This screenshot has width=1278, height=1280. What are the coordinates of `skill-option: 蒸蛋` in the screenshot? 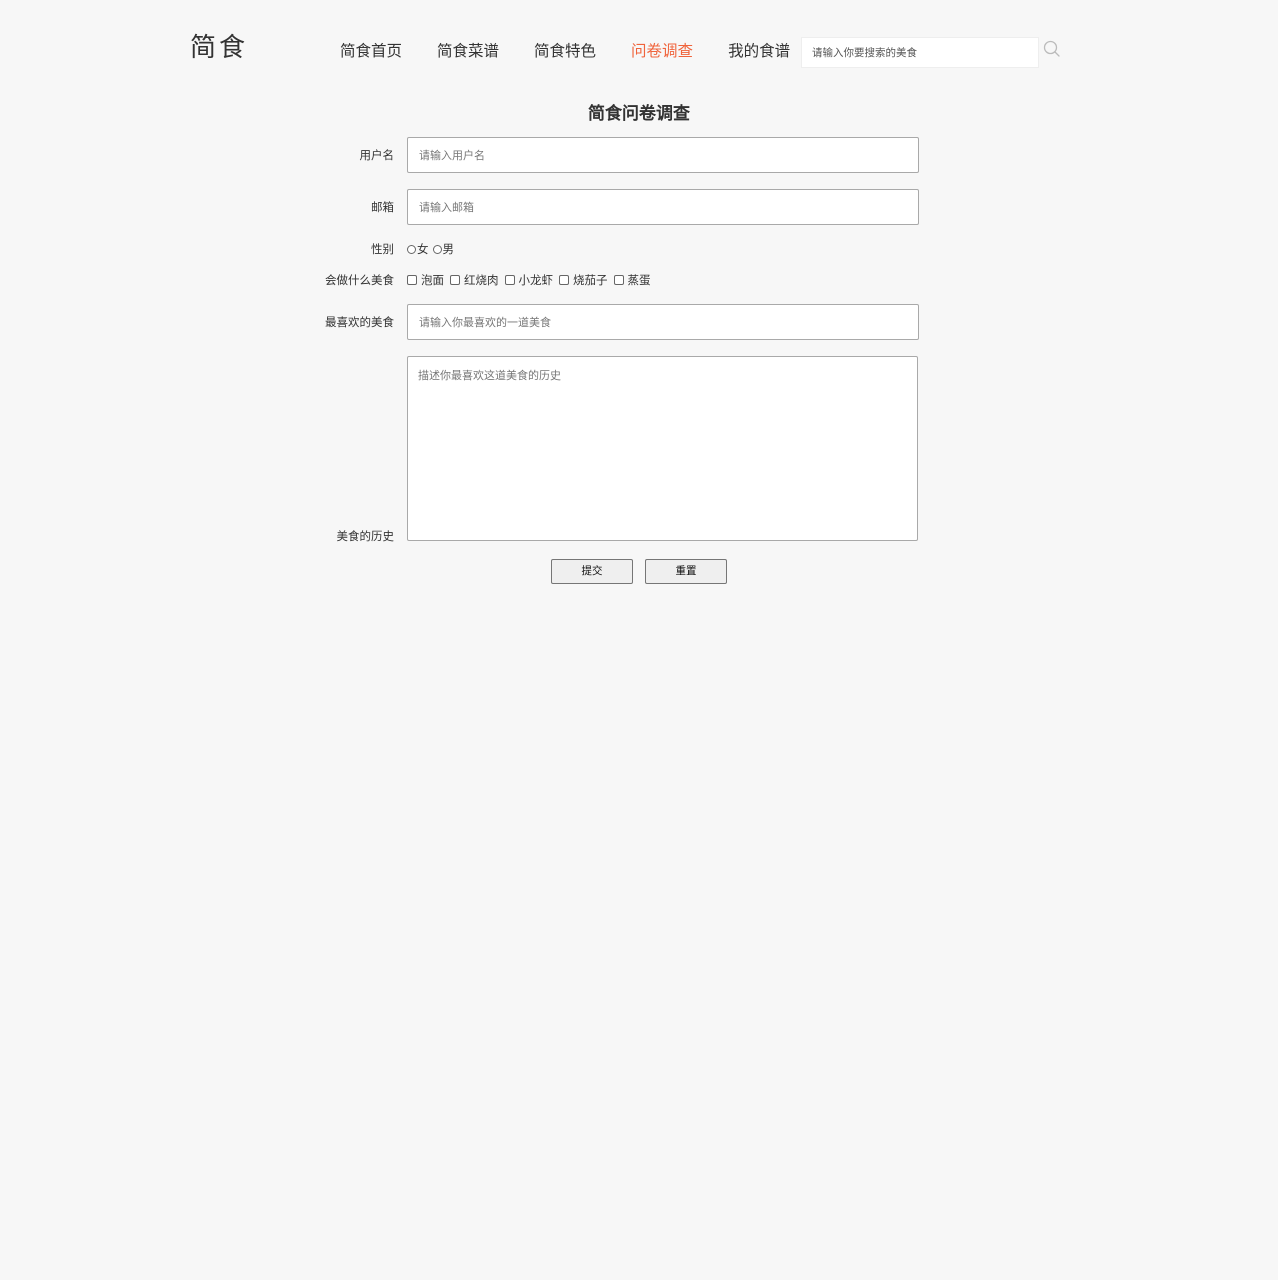 It's located at (632, 280).